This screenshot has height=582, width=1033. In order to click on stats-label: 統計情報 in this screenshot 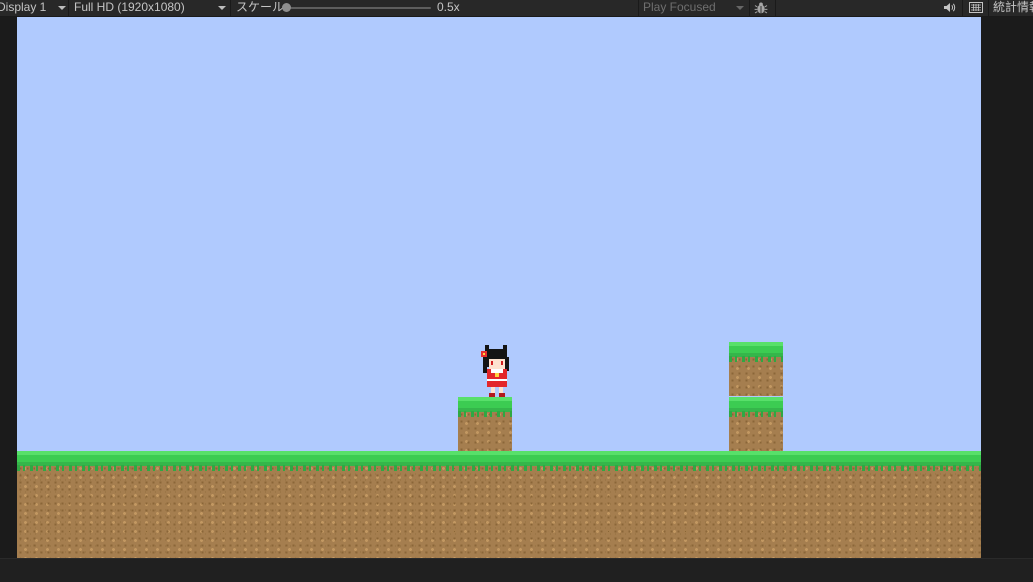, I will do `click(1013, 7)`.